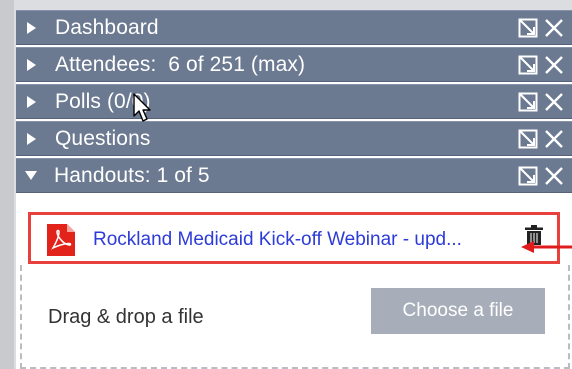 The height and width of the screenshot is (369, 572). What do you see at coordinates (142, 107) in the screenshot?
I see `mouse-cursor-icon` at bounding box center [142, 107].